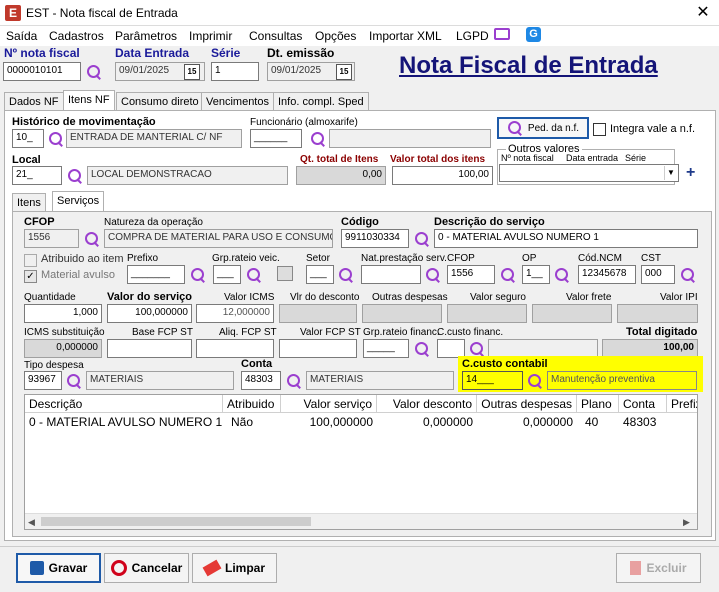 The width and height of the screenshot is (719, 592). Describe the element at coordinates (607, 274) in the screenshot. I see `cod-ncm-input: 12345678` at that location.